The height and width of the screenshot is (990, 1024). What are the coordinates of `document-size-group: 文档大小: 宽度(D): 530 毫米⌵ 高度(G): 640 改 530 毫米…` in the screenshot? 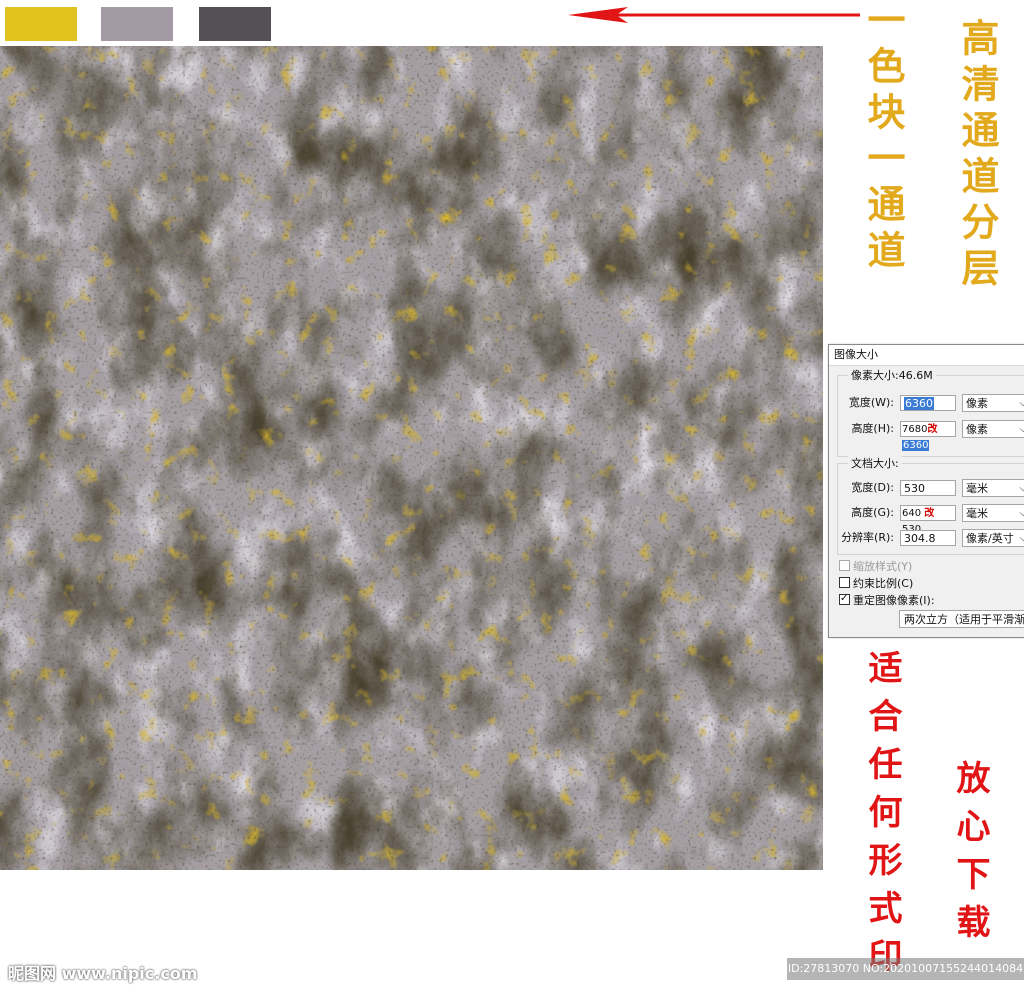 It's located at (930, 505).